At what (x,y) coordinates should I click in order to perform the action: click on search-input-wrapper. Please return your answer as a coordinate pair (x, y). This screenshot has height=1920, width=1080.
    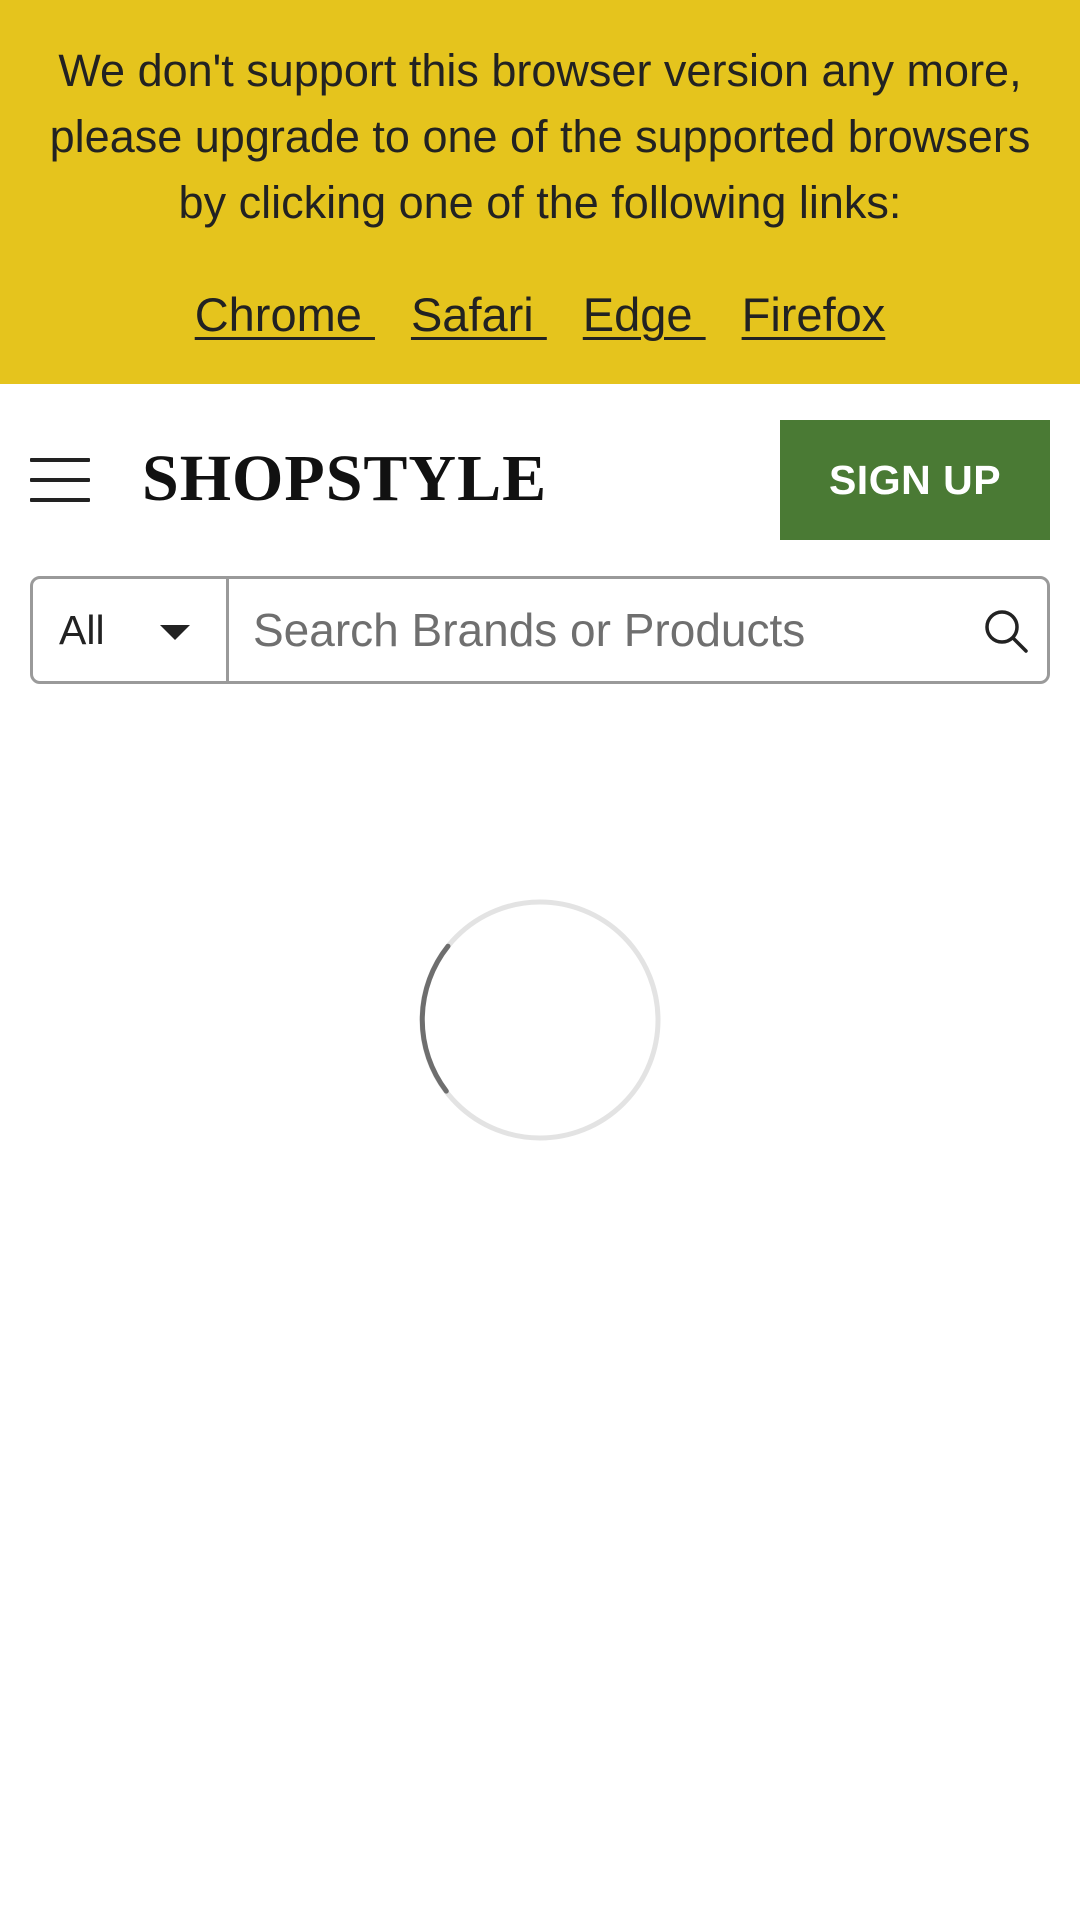
    Looking at the image, I should click on (638, 630).